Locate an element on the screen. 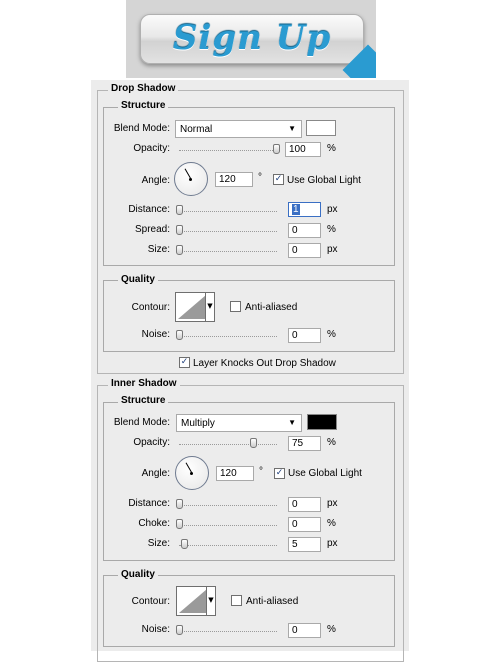 The height and width of the screenshot is (662, 500). inner-shadow-quality-group is located at coordinates (249, 611).